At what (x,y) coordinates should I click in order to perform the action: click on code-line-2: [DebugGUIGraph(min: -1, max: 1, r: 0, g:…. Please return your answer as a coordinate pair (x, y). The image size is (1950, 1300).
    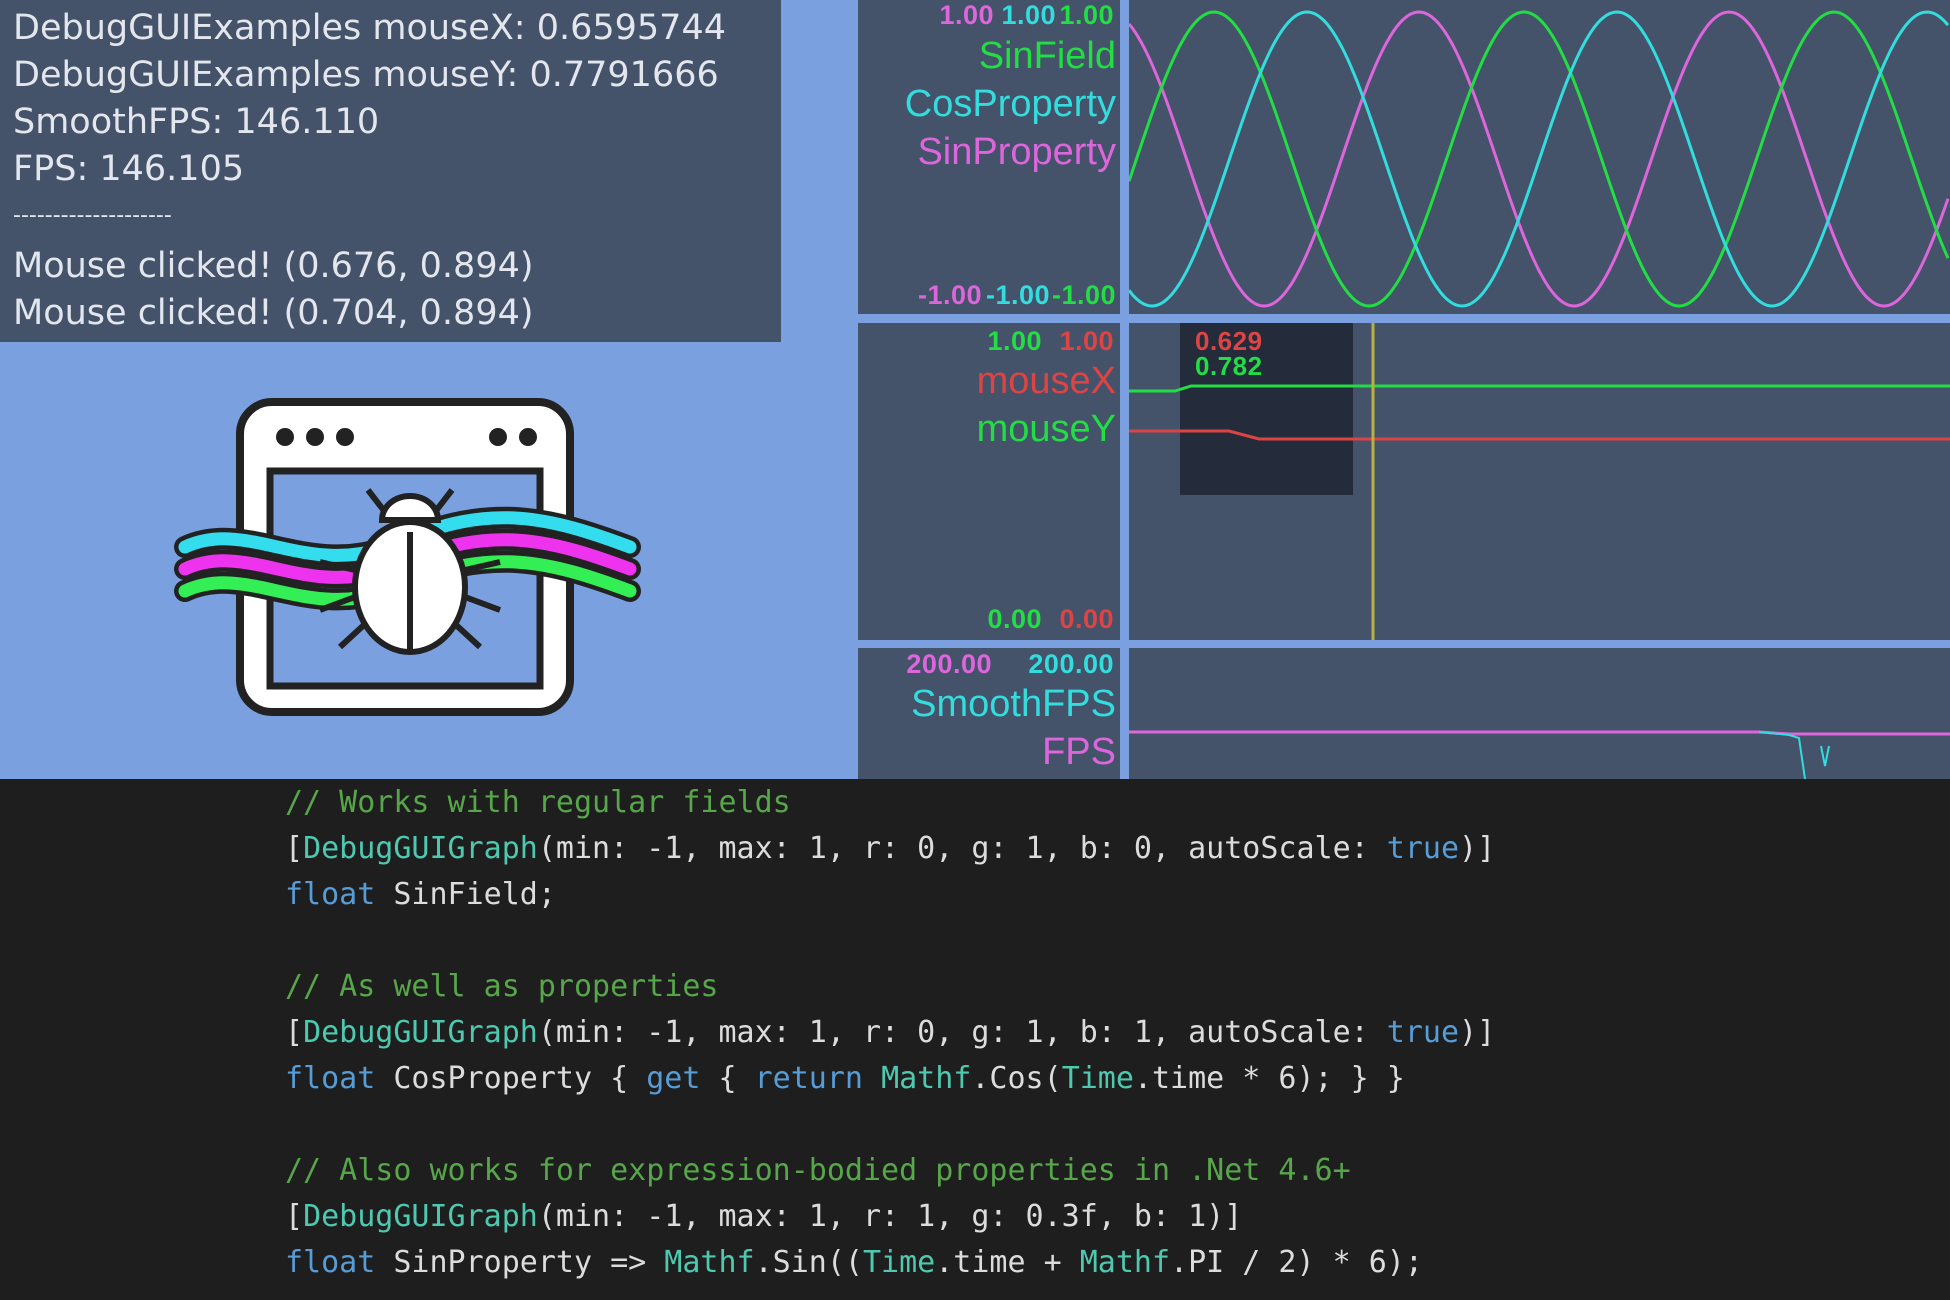
    Looking at the image, I should click on (890, 848).